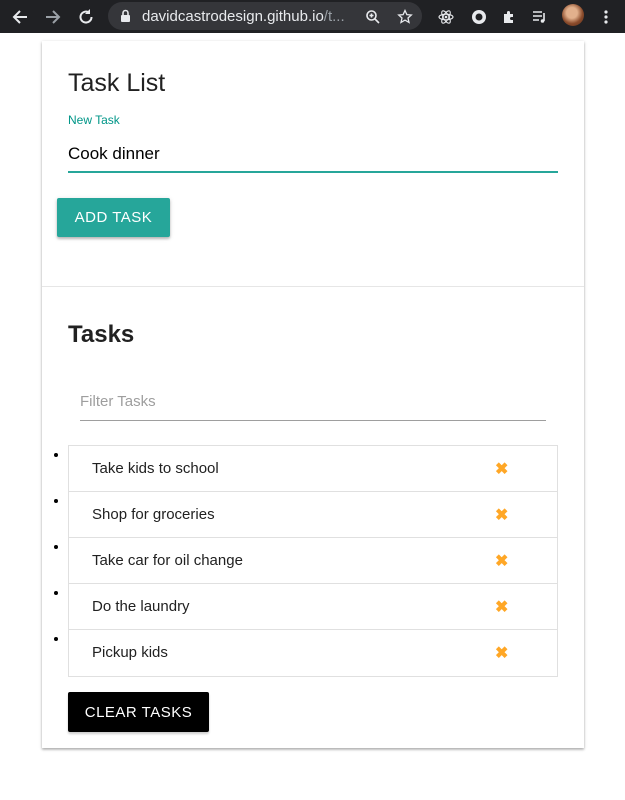 Image resolution: width=625 pixels, height=800 pixels. What do you see at coordinates (117, 83) in the screenshot?
I see `page-title: Task List` at bounding box center [117, 83].